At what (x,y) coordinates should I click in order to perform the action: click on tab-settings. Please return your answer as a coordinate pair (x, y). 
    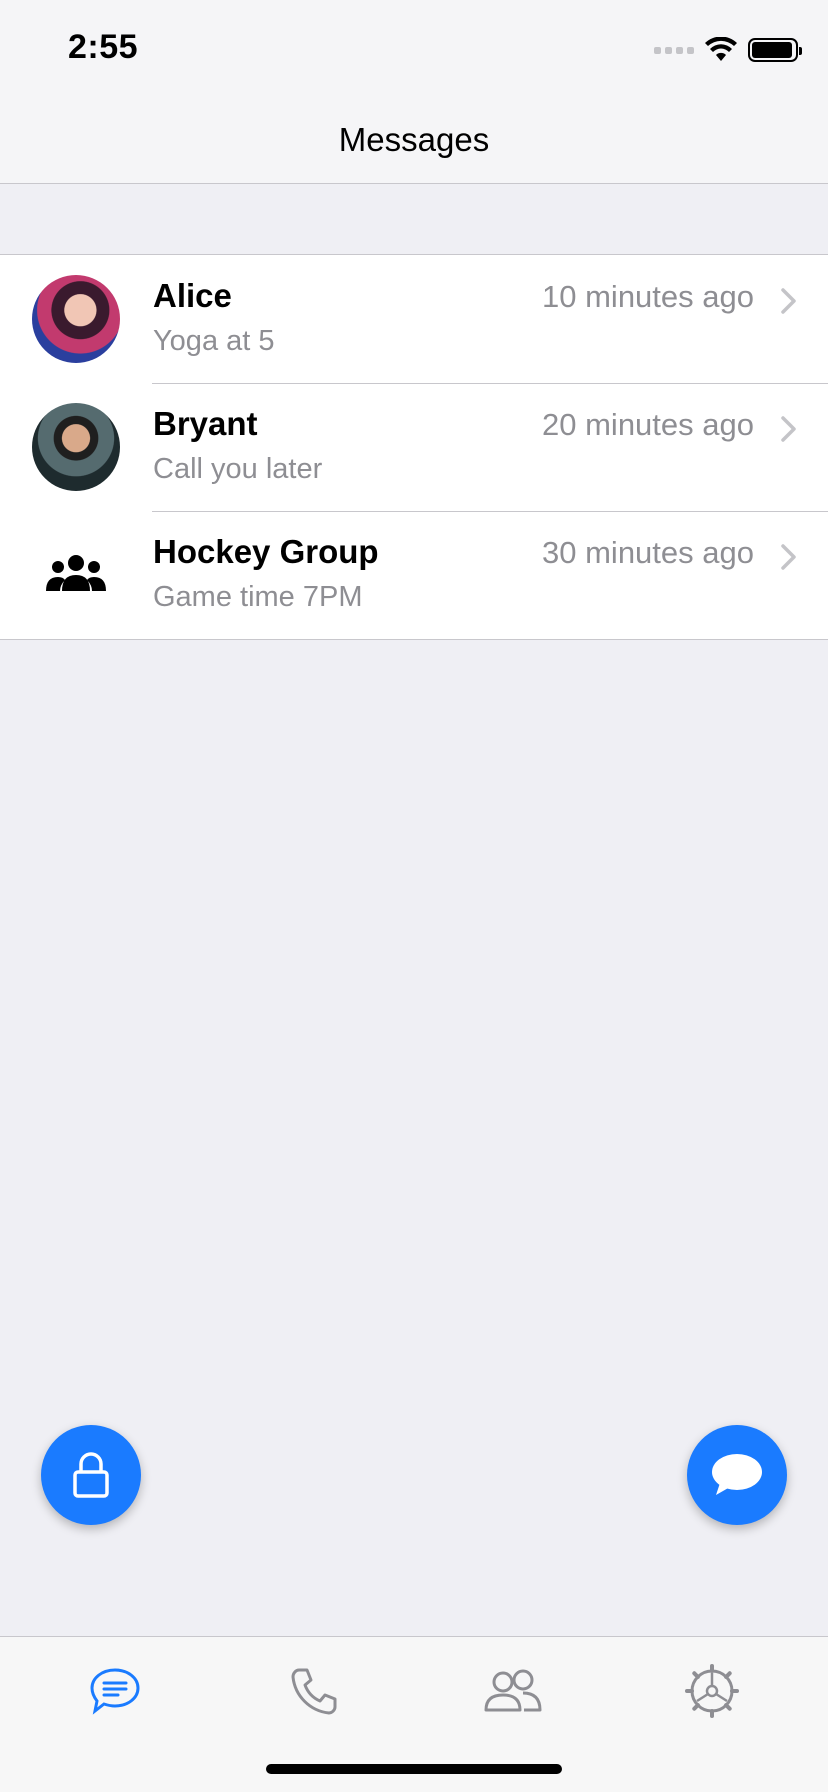
    Looking at the image, I should click on (712, 1691).